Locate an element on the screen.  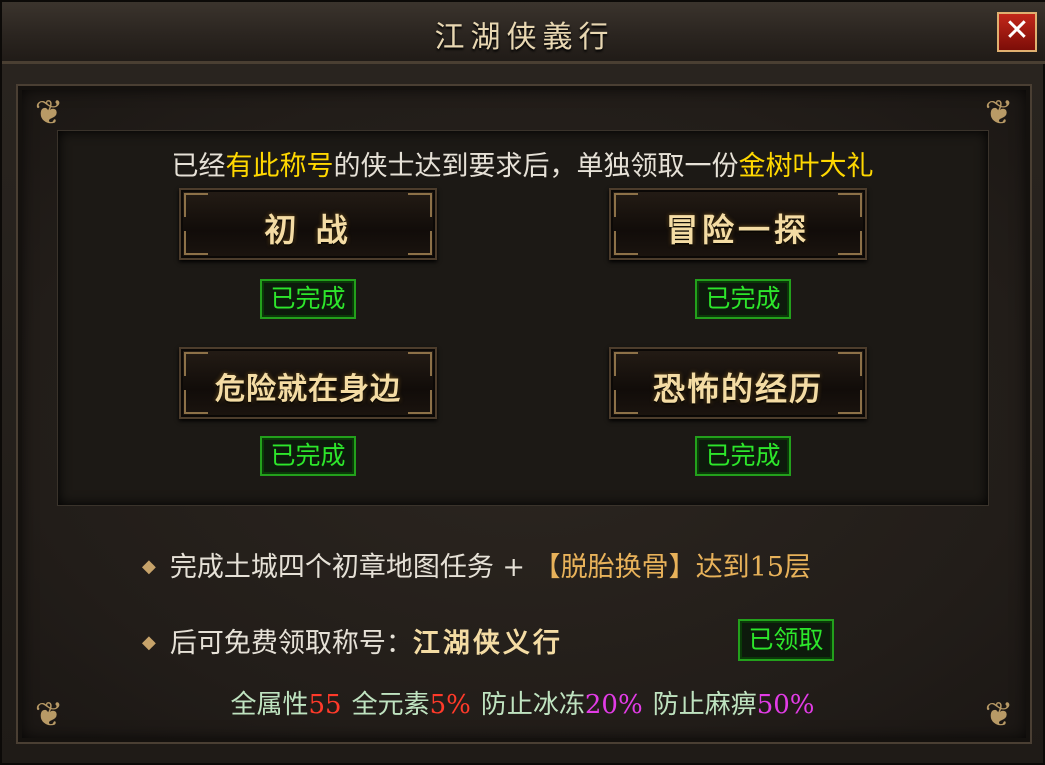
stat-value: 50% is located at coordinates (785, 705).